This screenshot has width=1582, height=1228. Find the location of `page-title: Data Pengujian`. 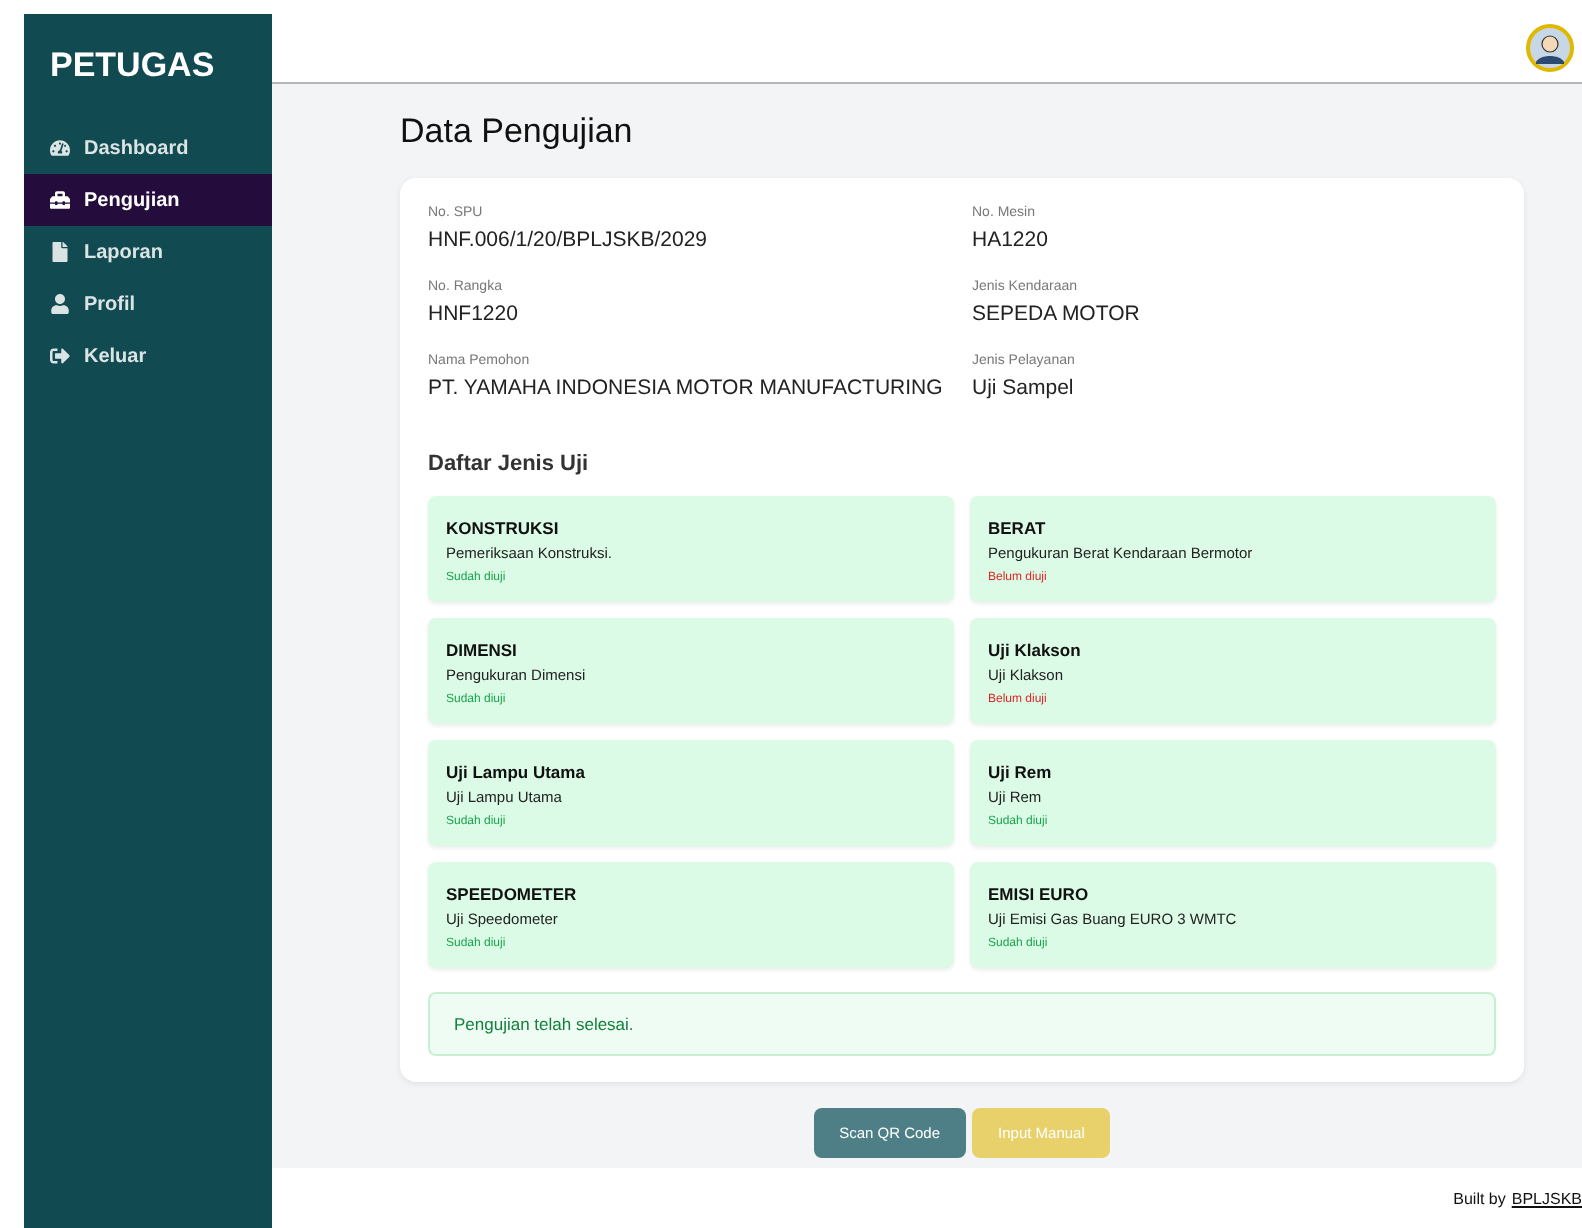

page-title: Data Pengujian is located at coordinates (517, 132).